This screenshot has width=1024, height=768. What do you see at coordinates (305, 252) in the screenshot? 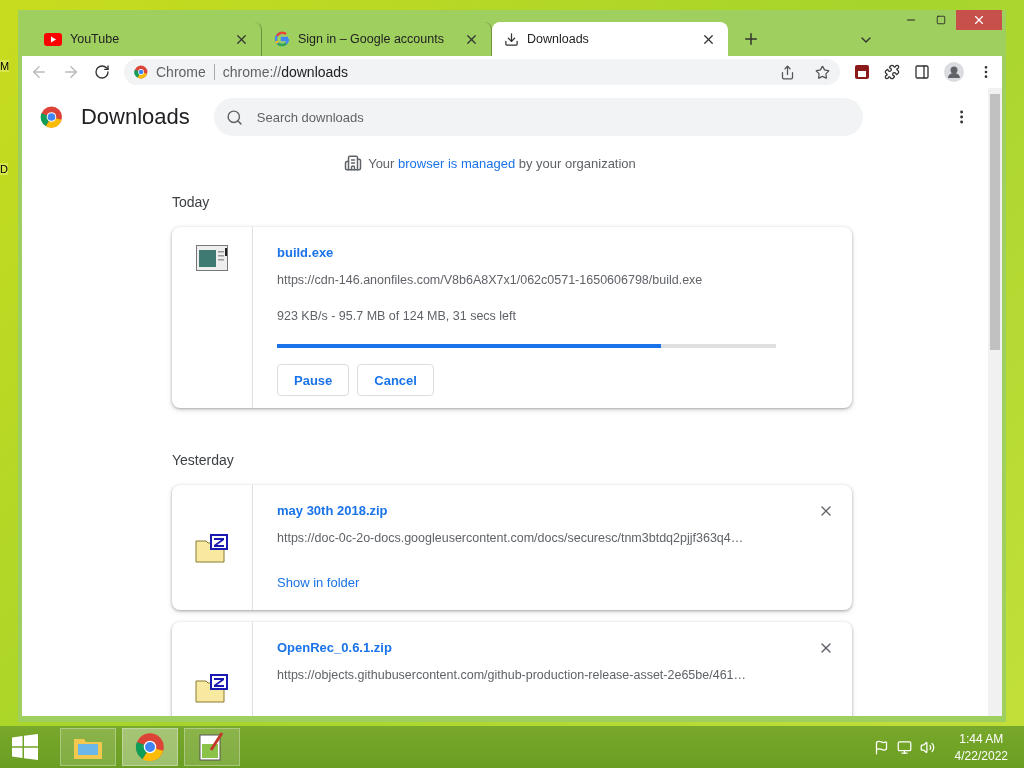
I see `file-name-link: build.exe` at bounding box center [305, 252].